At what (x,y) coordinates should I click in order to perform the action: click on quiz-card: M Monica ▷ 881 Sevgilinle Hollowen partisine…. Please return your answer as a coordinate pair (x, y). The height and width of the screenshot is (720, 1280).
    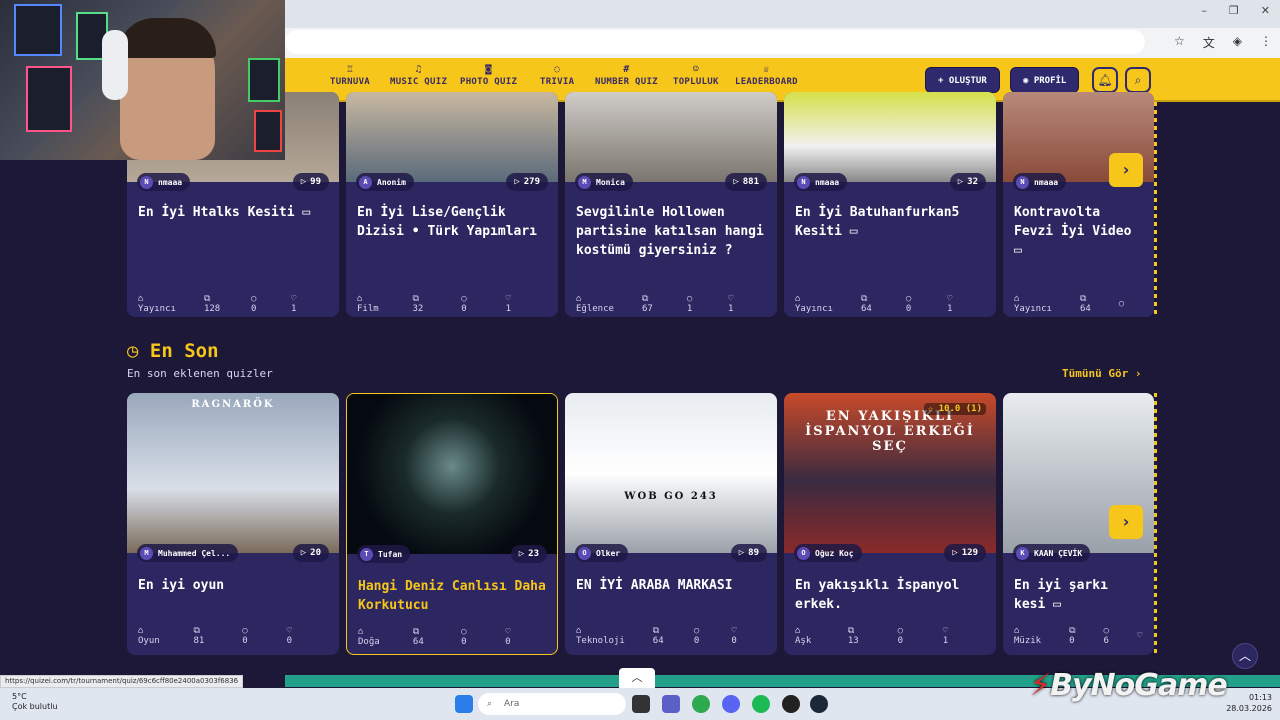
    Looking at the image, I should click on (671, 204).